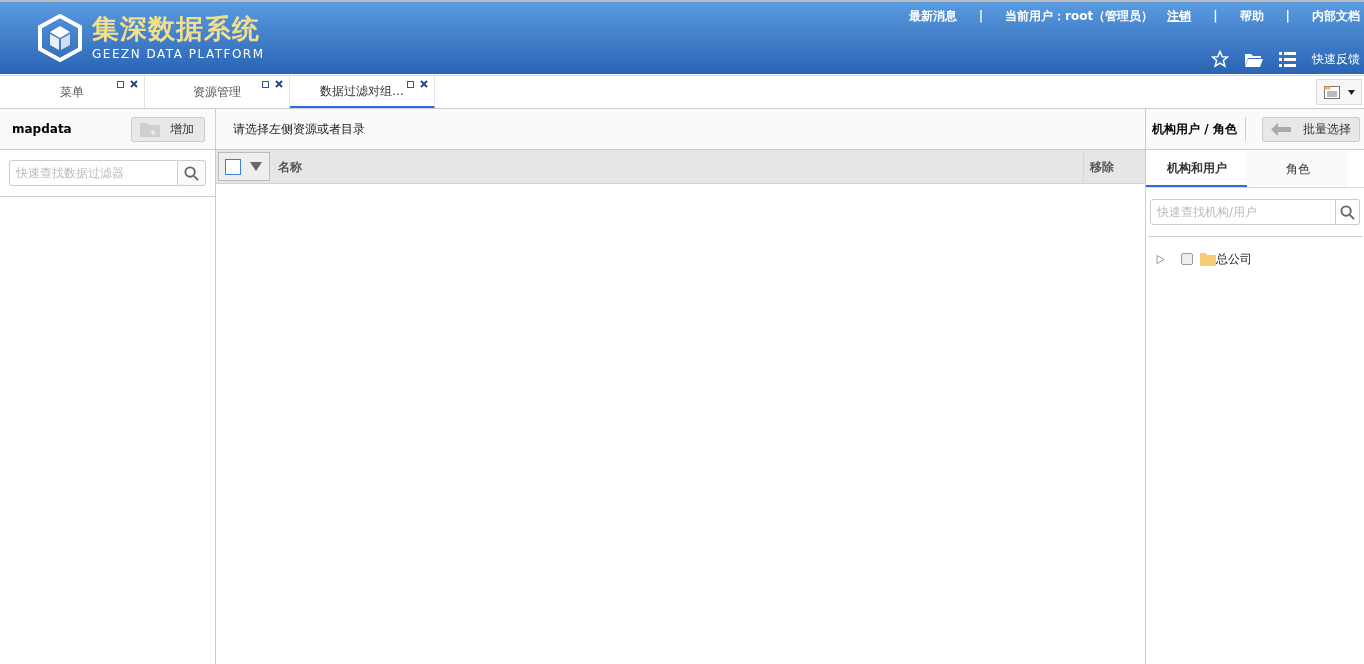 This screenshot has width=1364, height=664. Describe the element at coordinates (1220, 59) in the screenshot. I see `star-icon` at that location.